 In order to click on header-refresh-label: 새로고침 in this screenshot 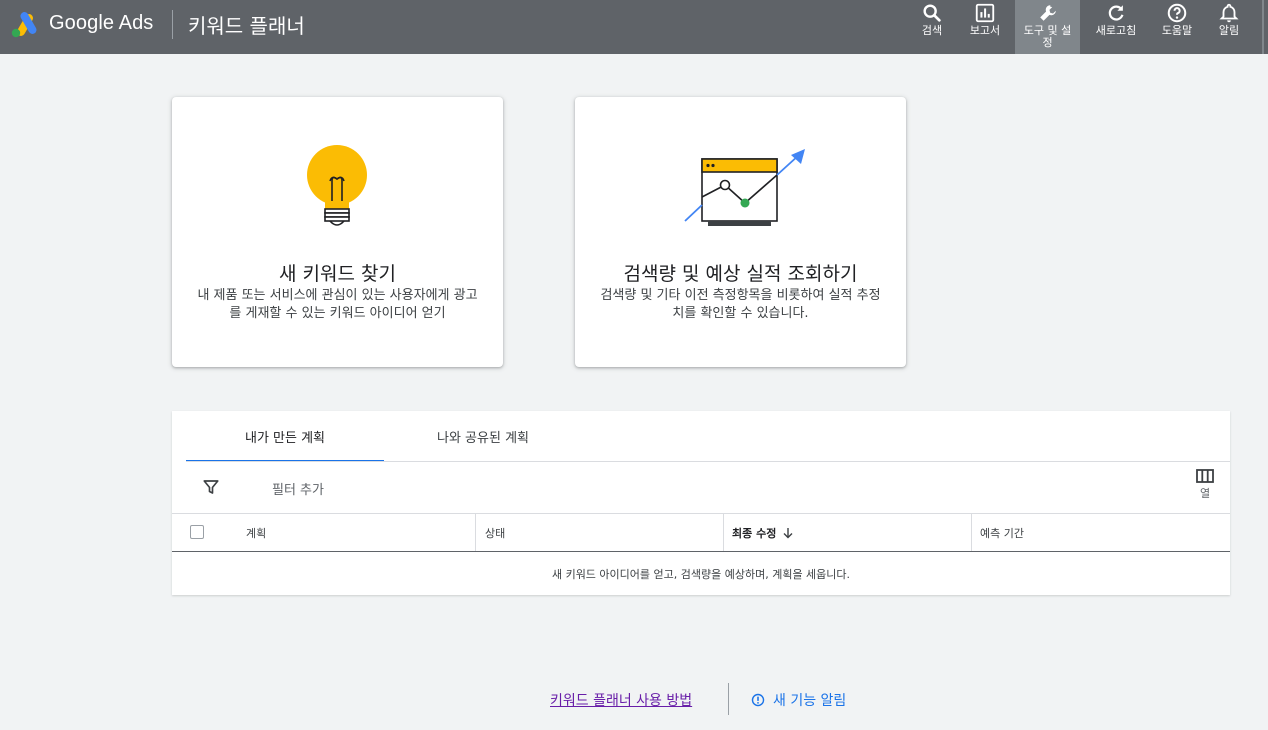, I will do `click(1116, 30)`.